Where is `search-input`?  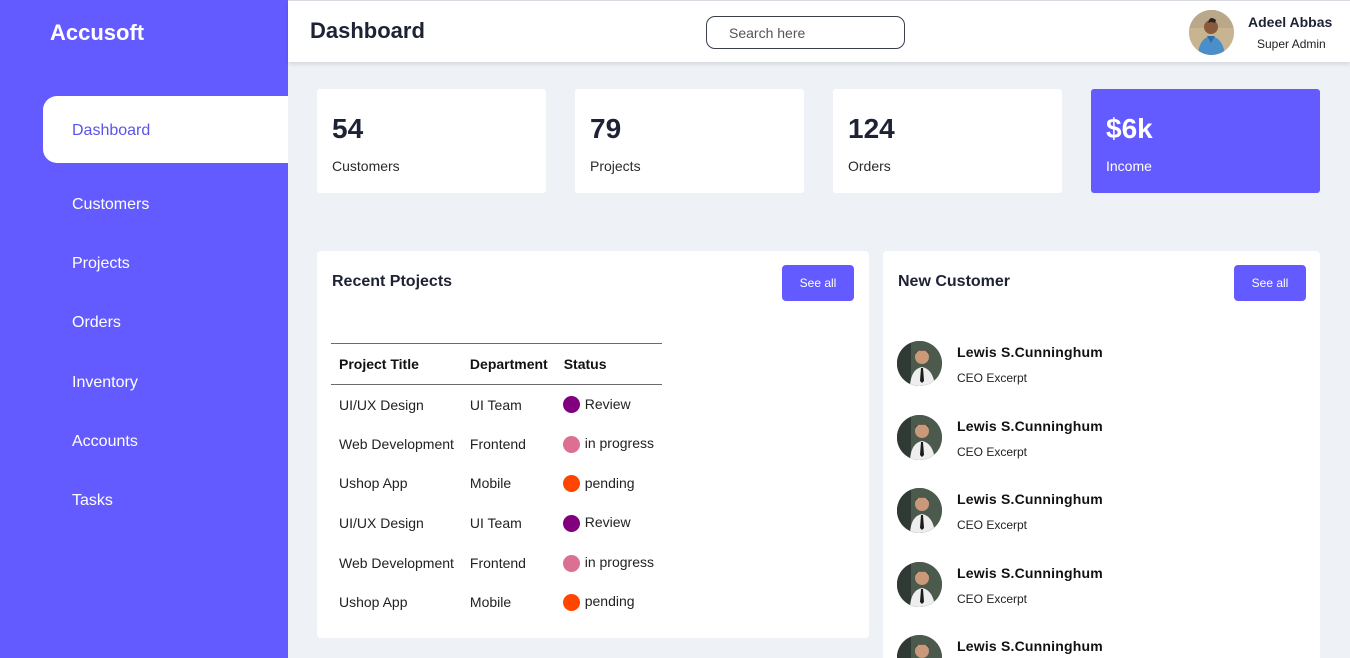
search-input is located at coordinates (805, 32).